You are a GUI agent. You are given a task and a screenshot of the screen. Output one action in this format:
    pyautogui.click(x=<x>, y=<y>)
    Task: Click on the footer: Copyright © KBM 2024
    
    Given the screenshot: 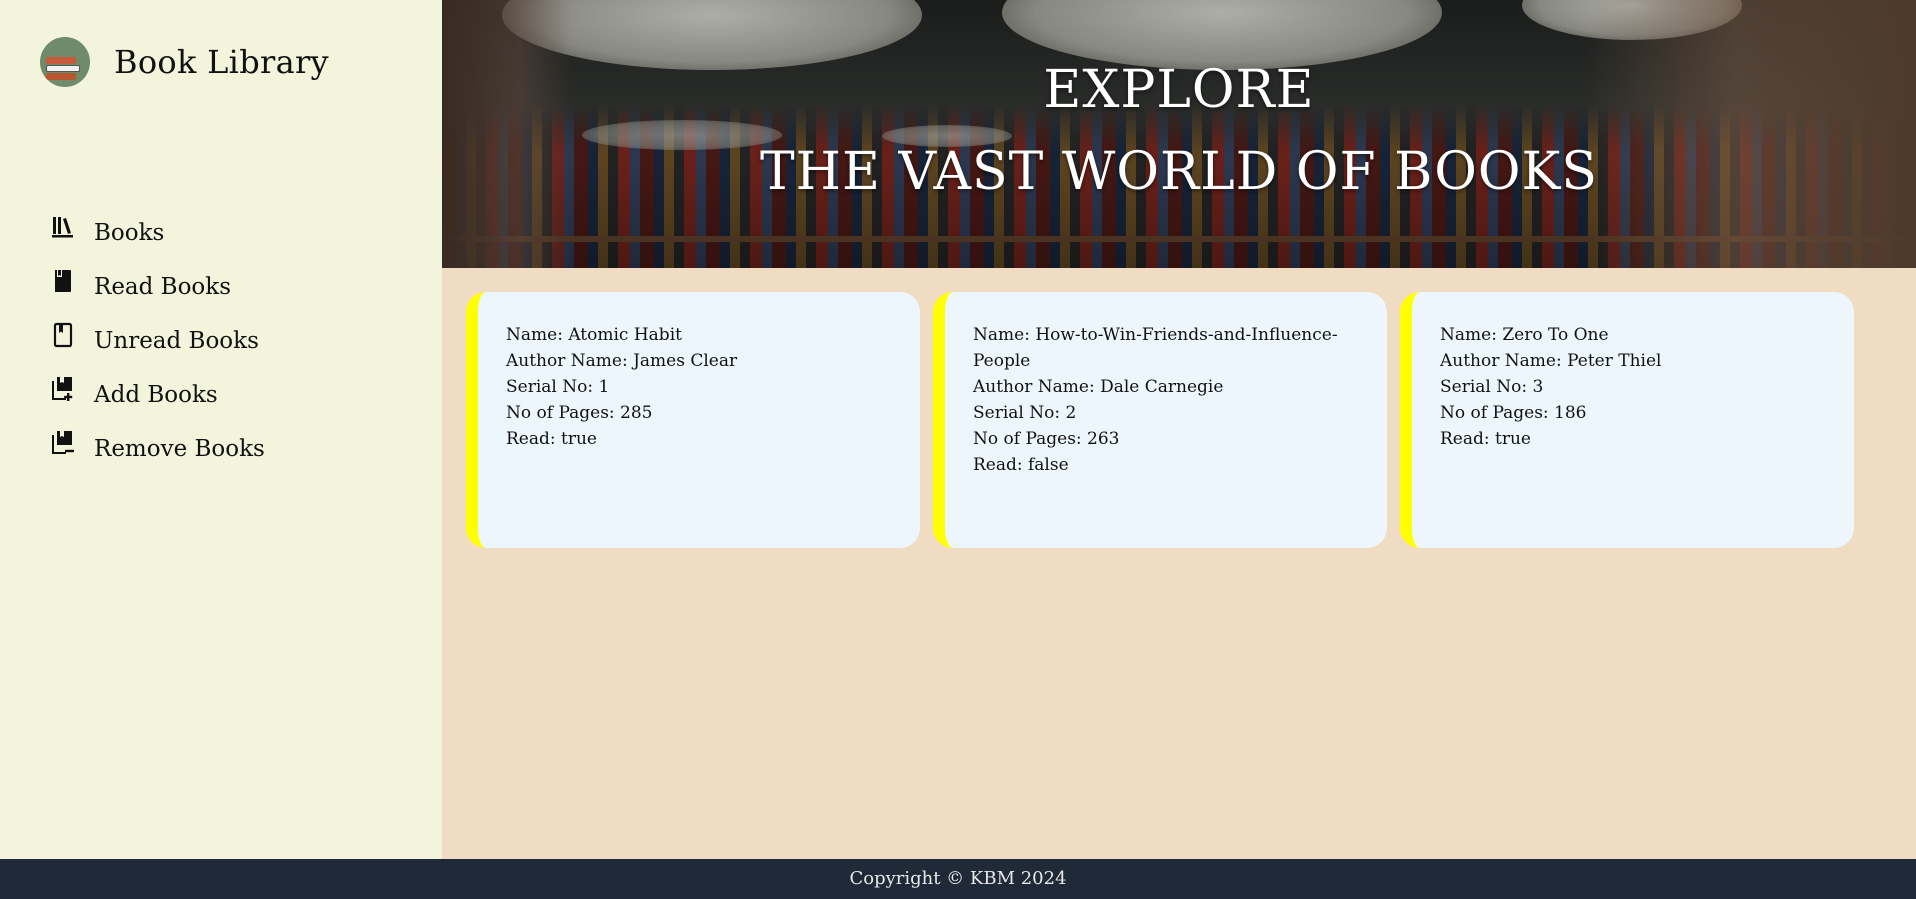 What is the action you would take?
    pyautogui.click(x=958, y=879)
    